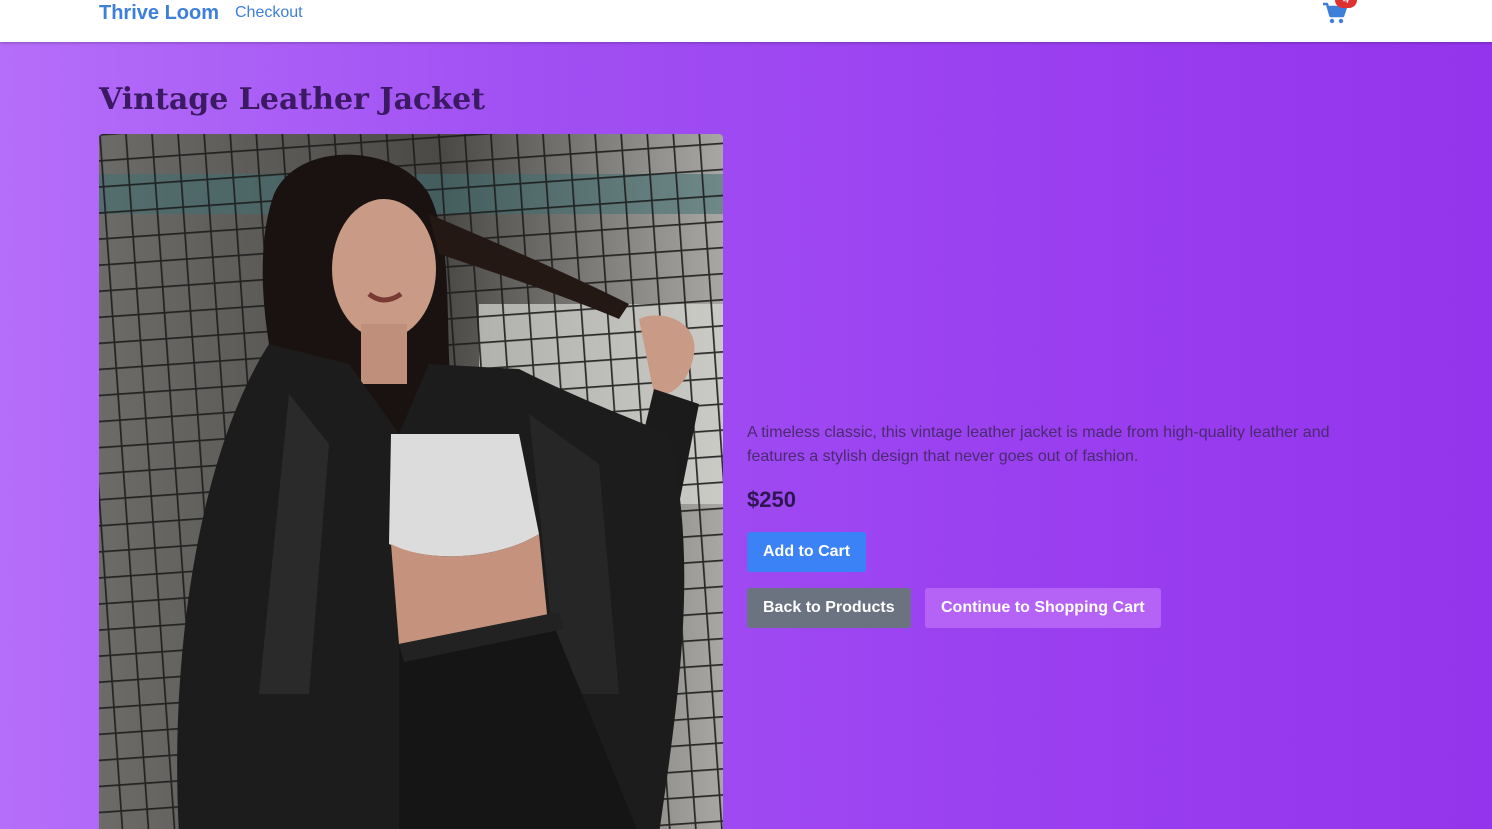 The image size is (1492, 829). I want to click on back-to-products-button: Back to Products, so click(829, 608).